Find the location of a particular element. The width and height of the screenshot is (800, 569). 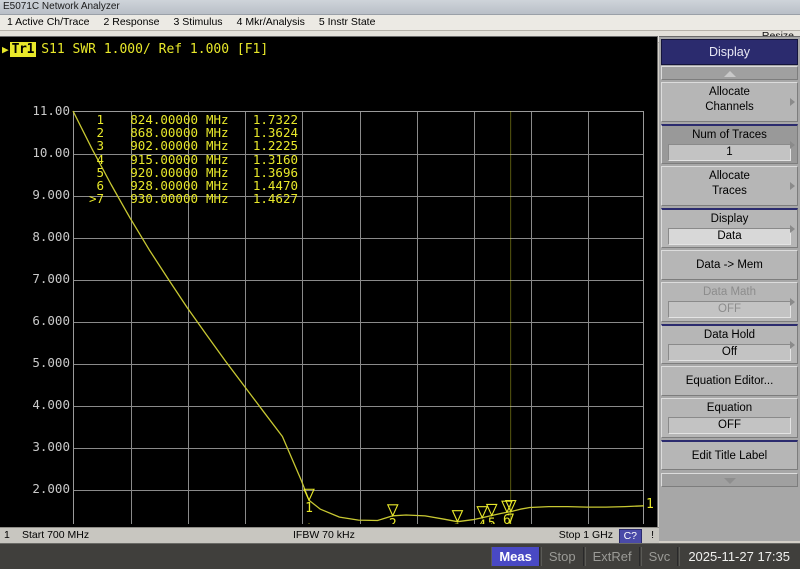

marker-index: 4 is located at coordinates (100, 159).